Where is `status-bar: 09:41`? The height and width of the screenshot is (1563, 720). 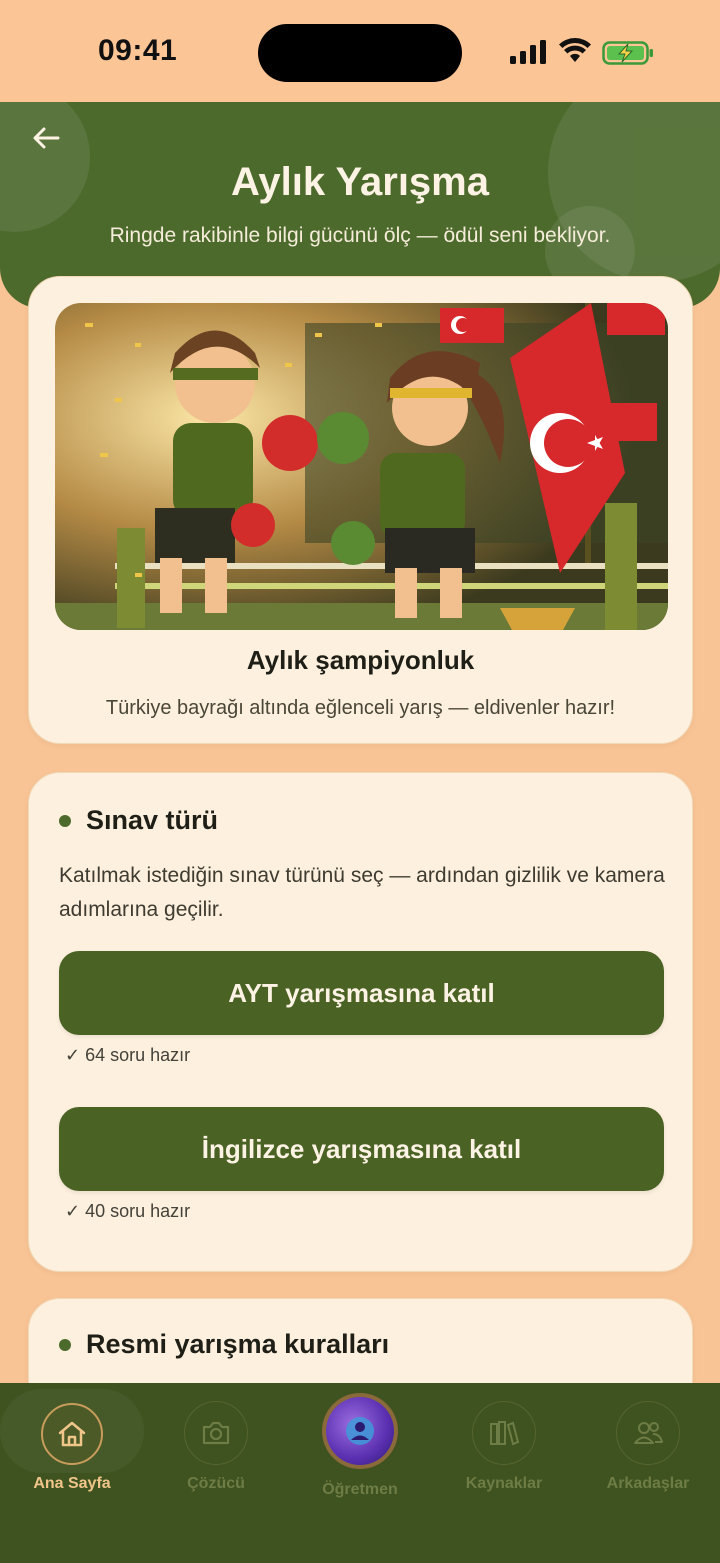
status-bar: 09:41 is located at coordinates (360, 51).